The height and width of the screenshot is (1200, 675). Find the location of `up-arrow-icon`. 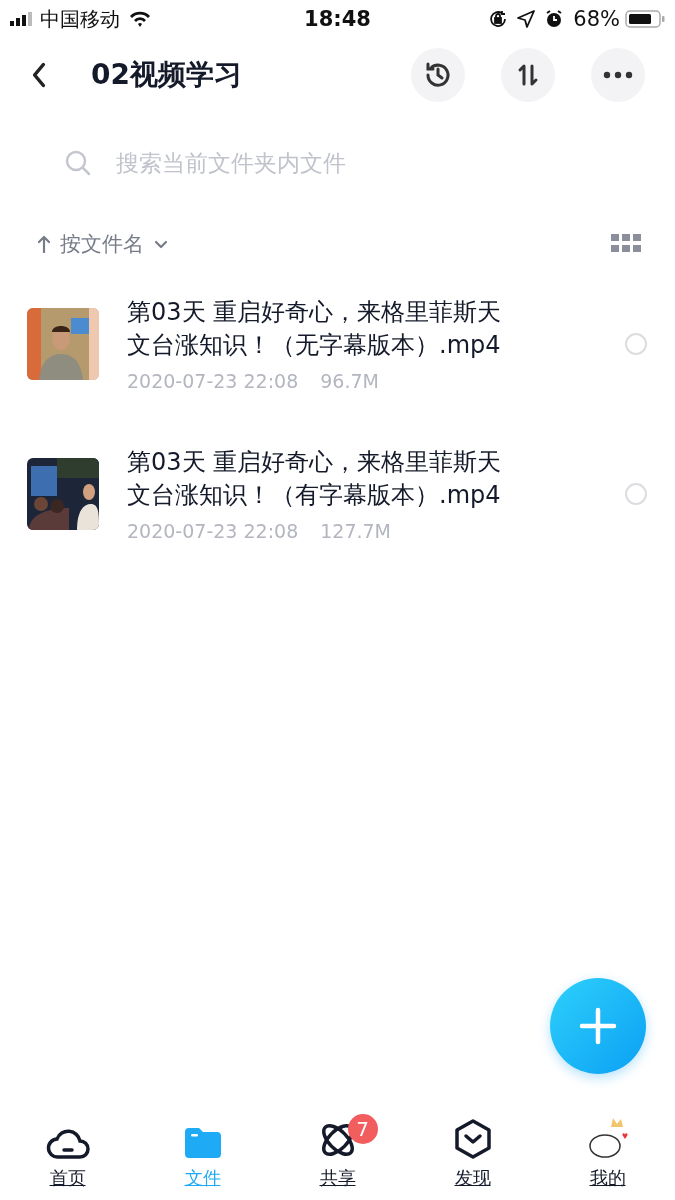

up-arrow-icon is located at coordinates (44, 244).